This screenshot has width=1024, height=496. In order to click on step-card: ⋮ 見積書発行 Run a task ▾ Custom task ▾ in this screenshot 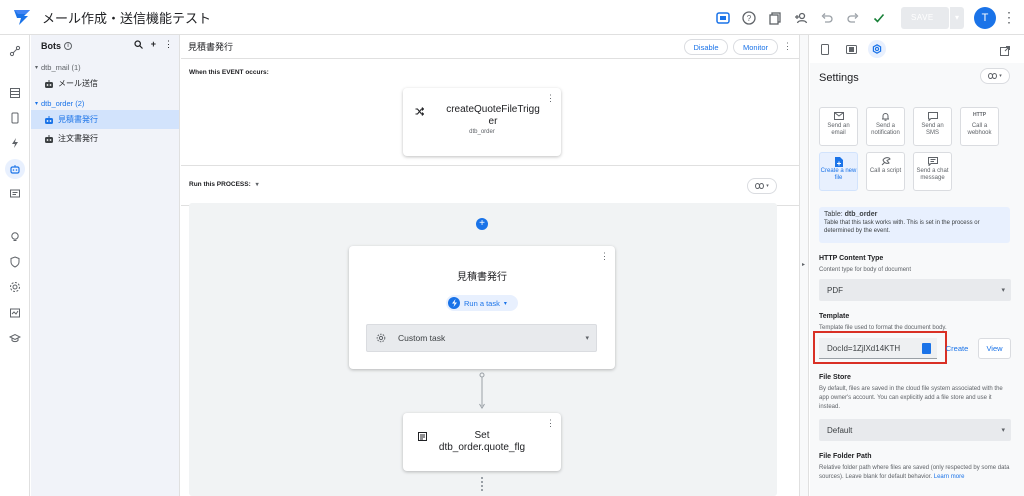, I will do `click(482, 307)`.